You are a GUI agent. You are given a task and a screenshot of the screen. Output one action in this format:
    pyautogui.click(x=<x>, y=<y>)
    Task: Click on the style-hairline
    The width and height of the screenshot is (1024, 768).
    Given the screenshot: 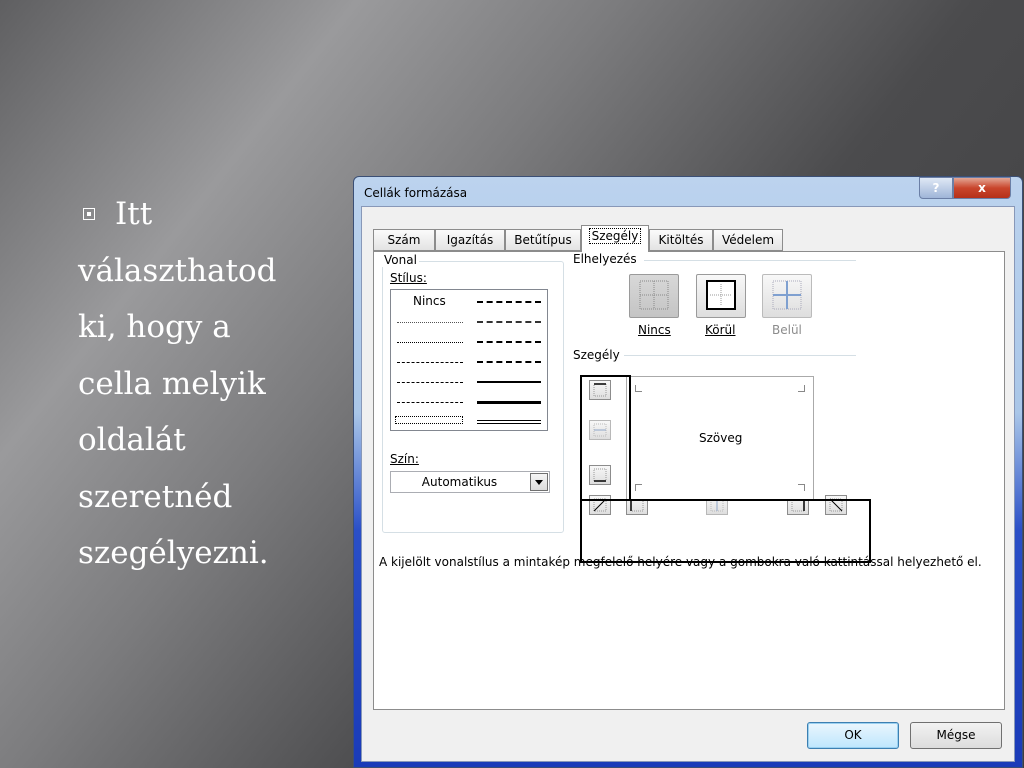 What is the action you would take?
    pyautogui.click(x=430, y=322)
    